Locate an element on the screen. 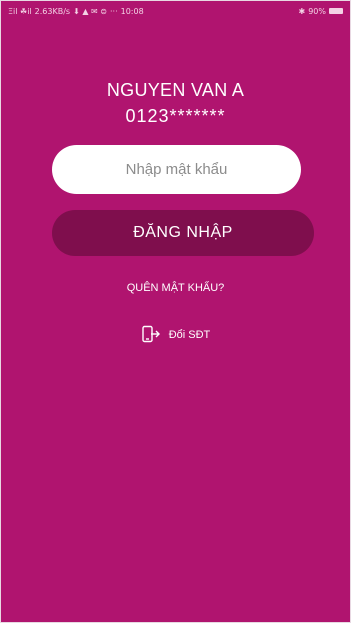 The height and width of the screenshot is (623, 351). bluetooth-icon: ✱ is located at coordinates (302, 11).